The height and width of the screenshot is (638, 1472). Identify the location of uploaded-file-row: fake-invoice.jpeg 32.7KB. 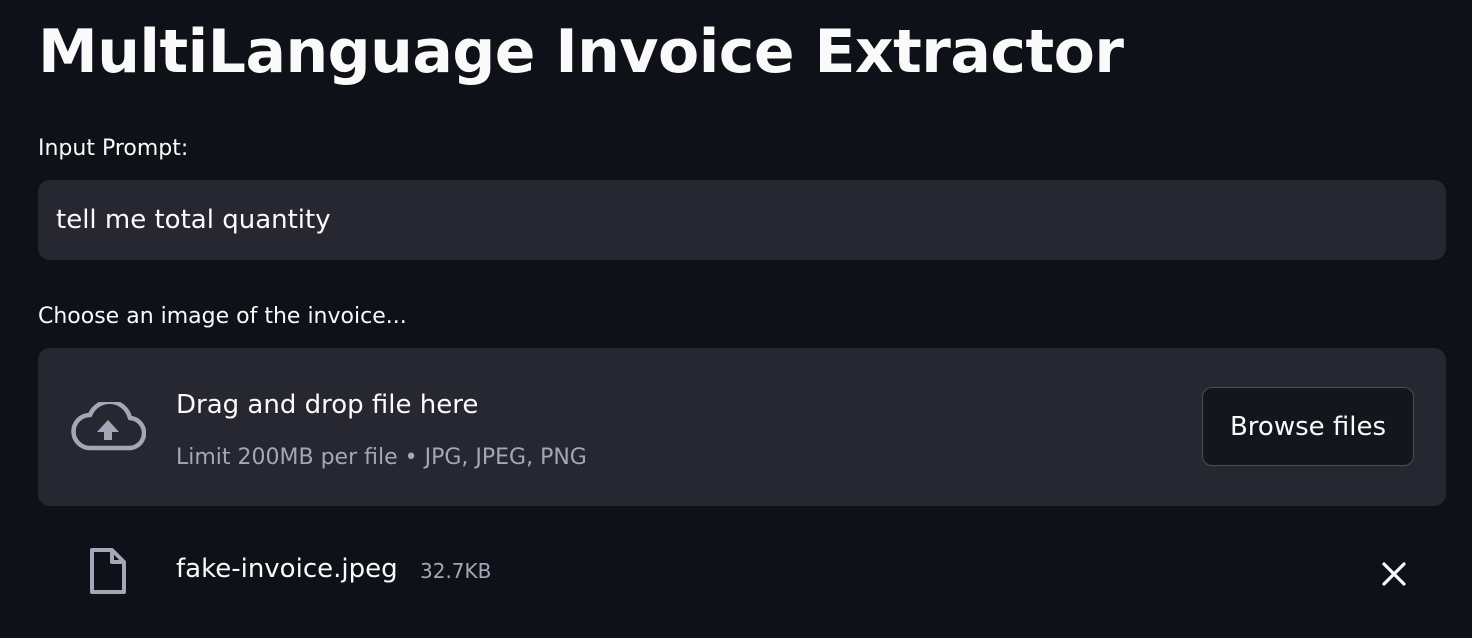
(742, 570).